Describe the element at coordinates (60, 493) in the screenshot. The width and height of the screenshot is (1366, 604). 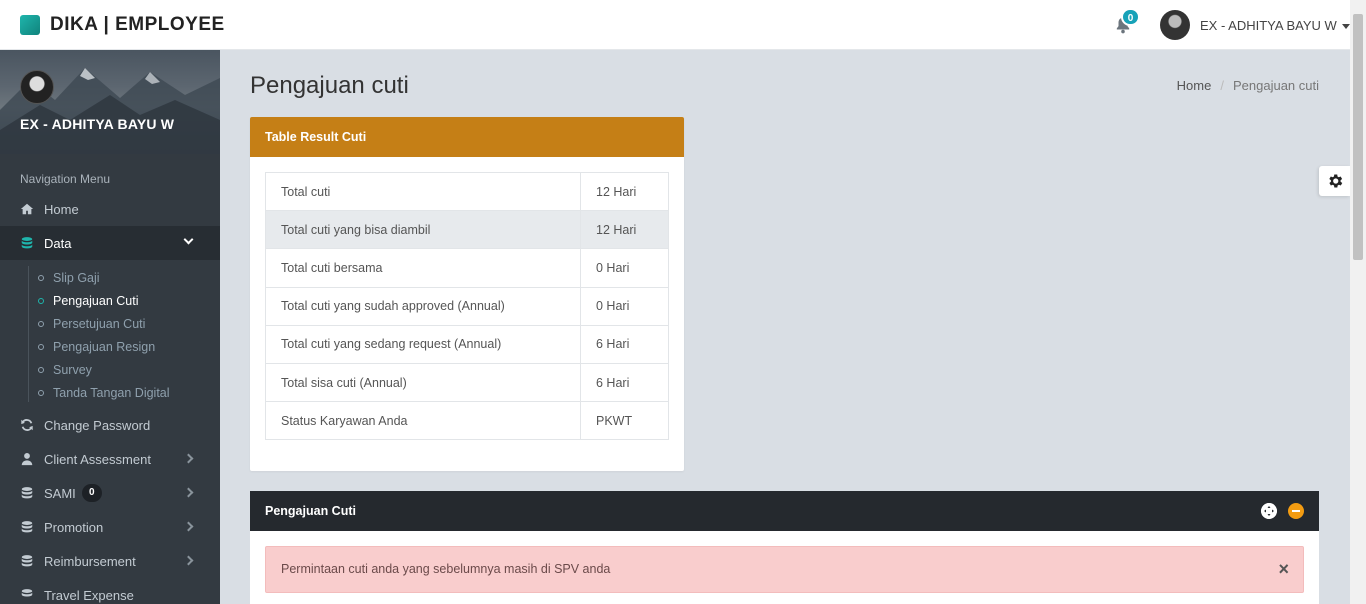
I see `sidebar-item-label: SAMI` at that location.